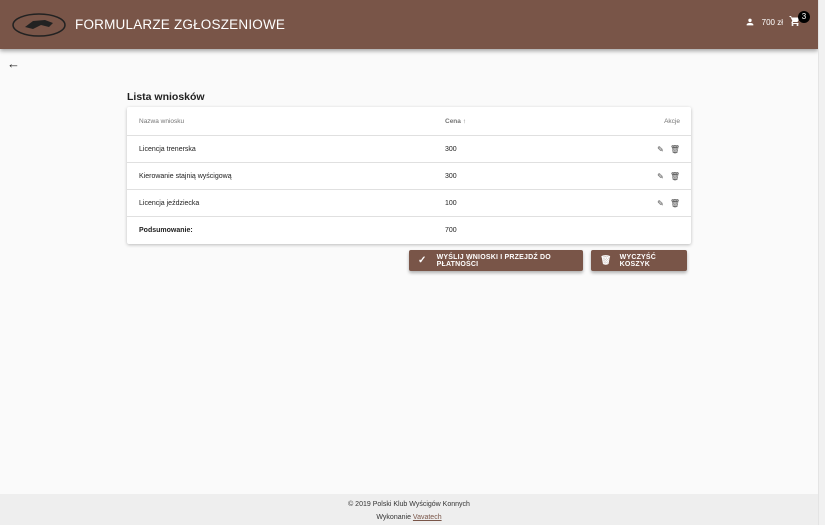  I want to click on cart-button: 3, so click(799, 20).